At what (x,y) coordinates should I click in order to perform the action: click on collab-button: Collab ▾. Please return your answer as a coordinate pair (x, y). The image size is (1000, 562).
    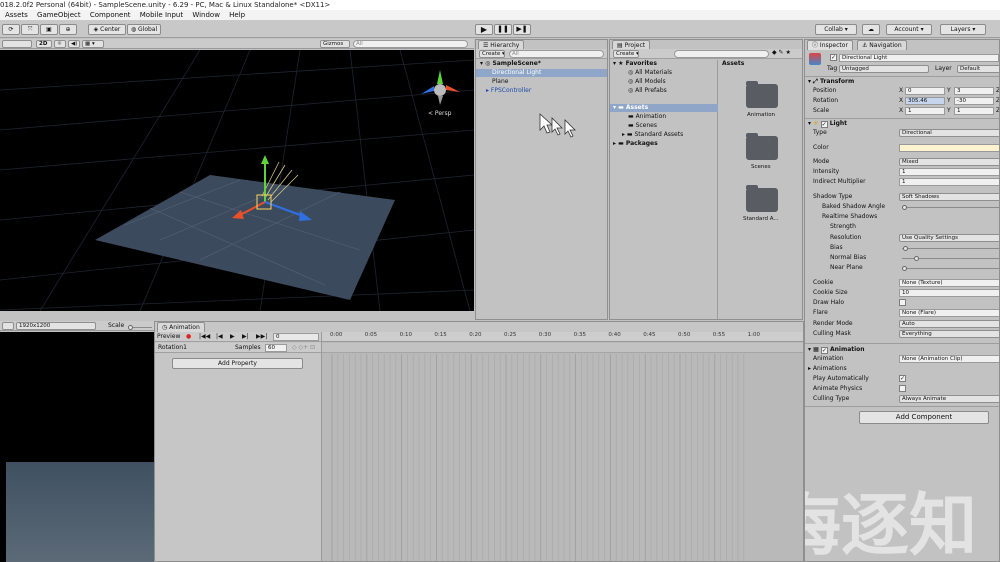
    Looking at the image, I should click on (836, 29).